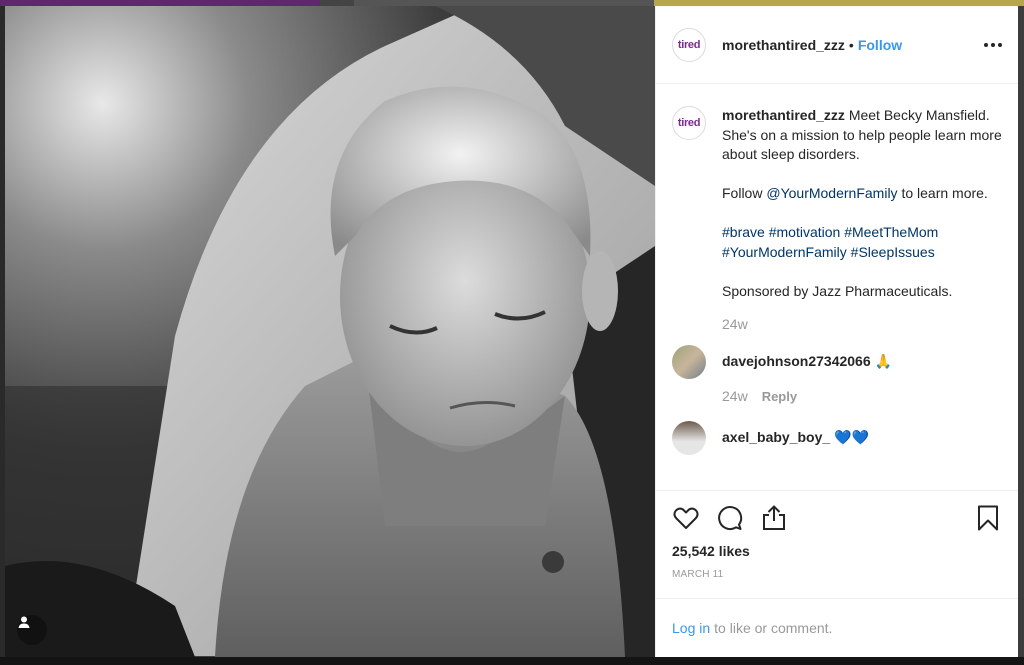  I want to click on hashtag-link: #brave, so click(743, 232).